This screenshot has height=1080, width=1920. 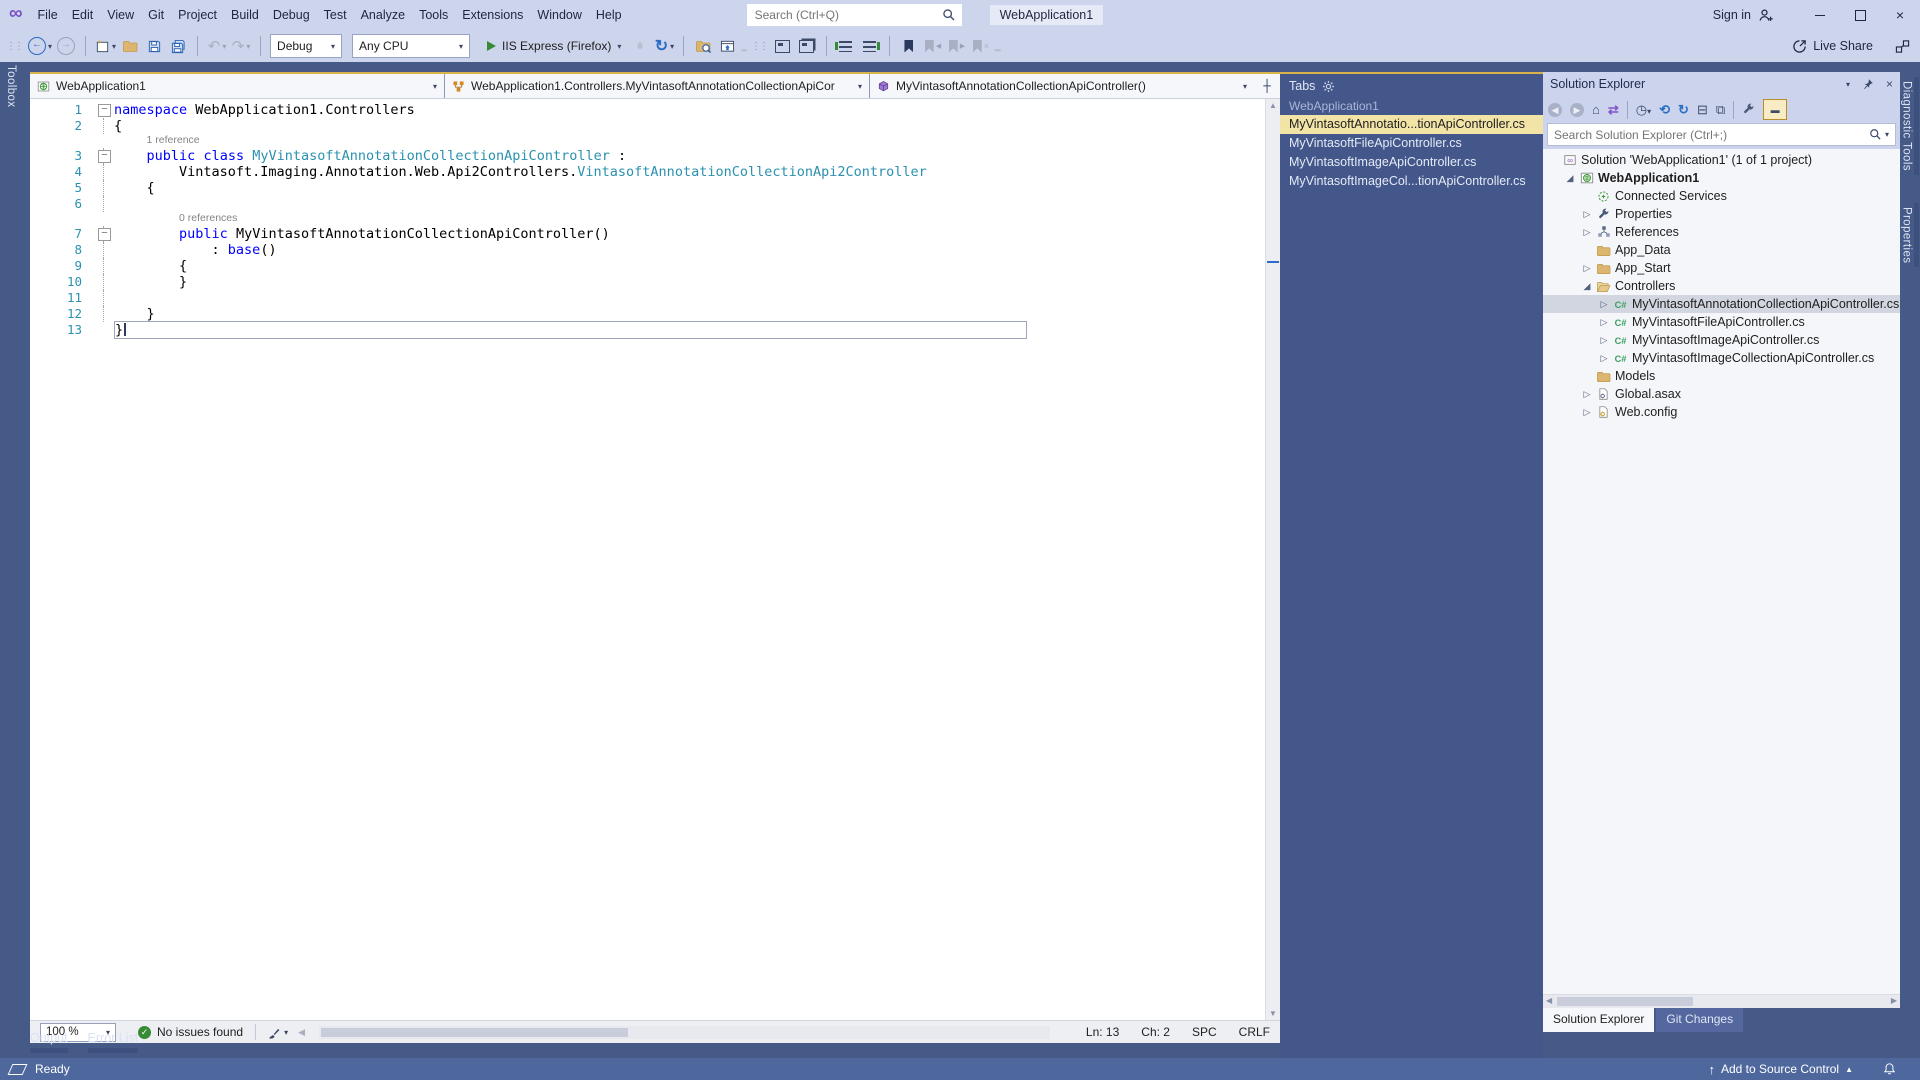 What do you see at coordinates (306, 46) in the screenshot?
I see `solution-configuration-dropdown: Debug ▾` at bounding box center [306, 46].